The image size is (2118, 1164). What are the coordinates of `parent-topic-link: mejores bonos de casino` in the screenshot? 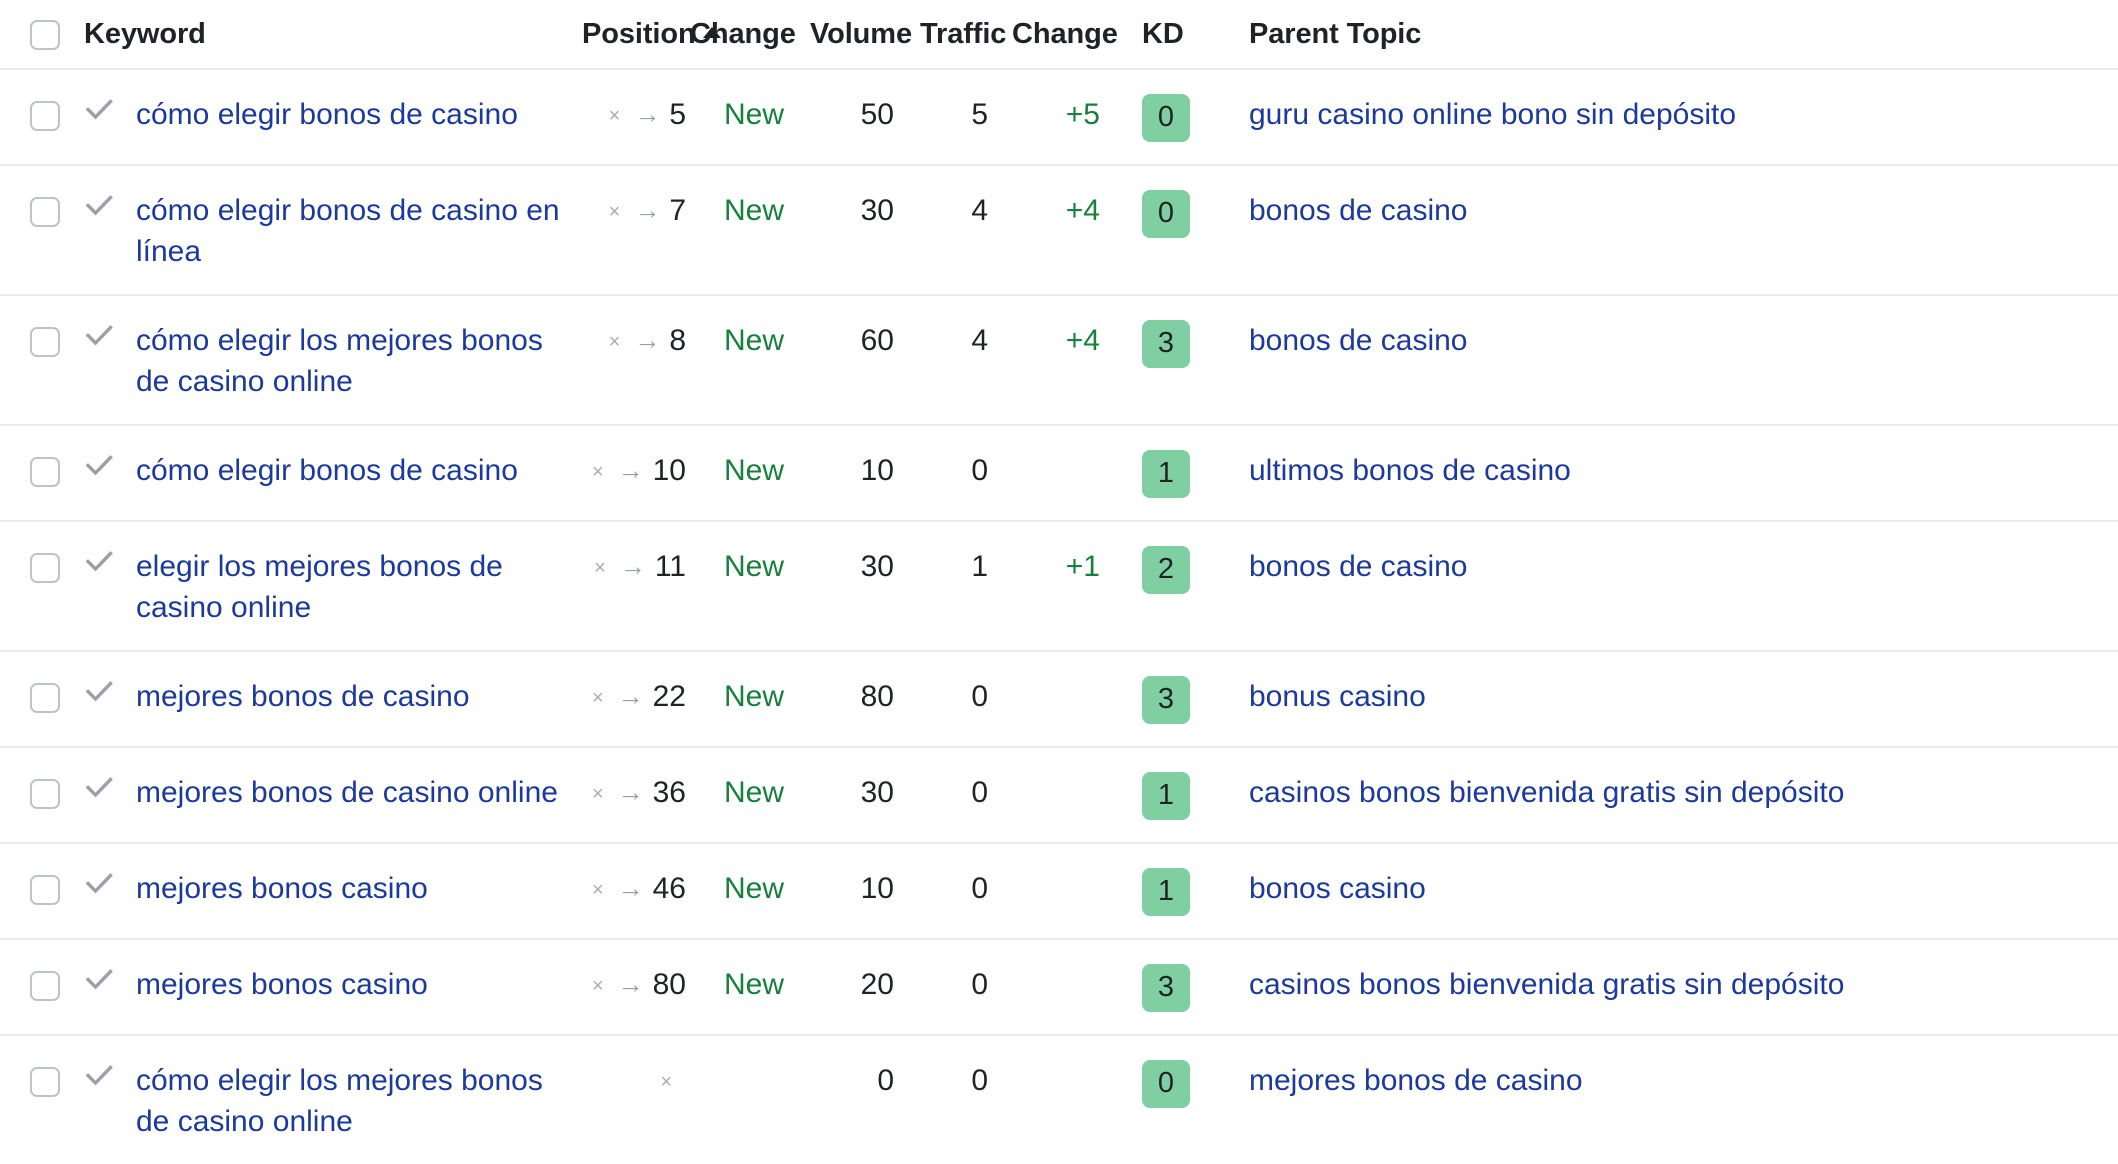 It's located at (1416, 1080).